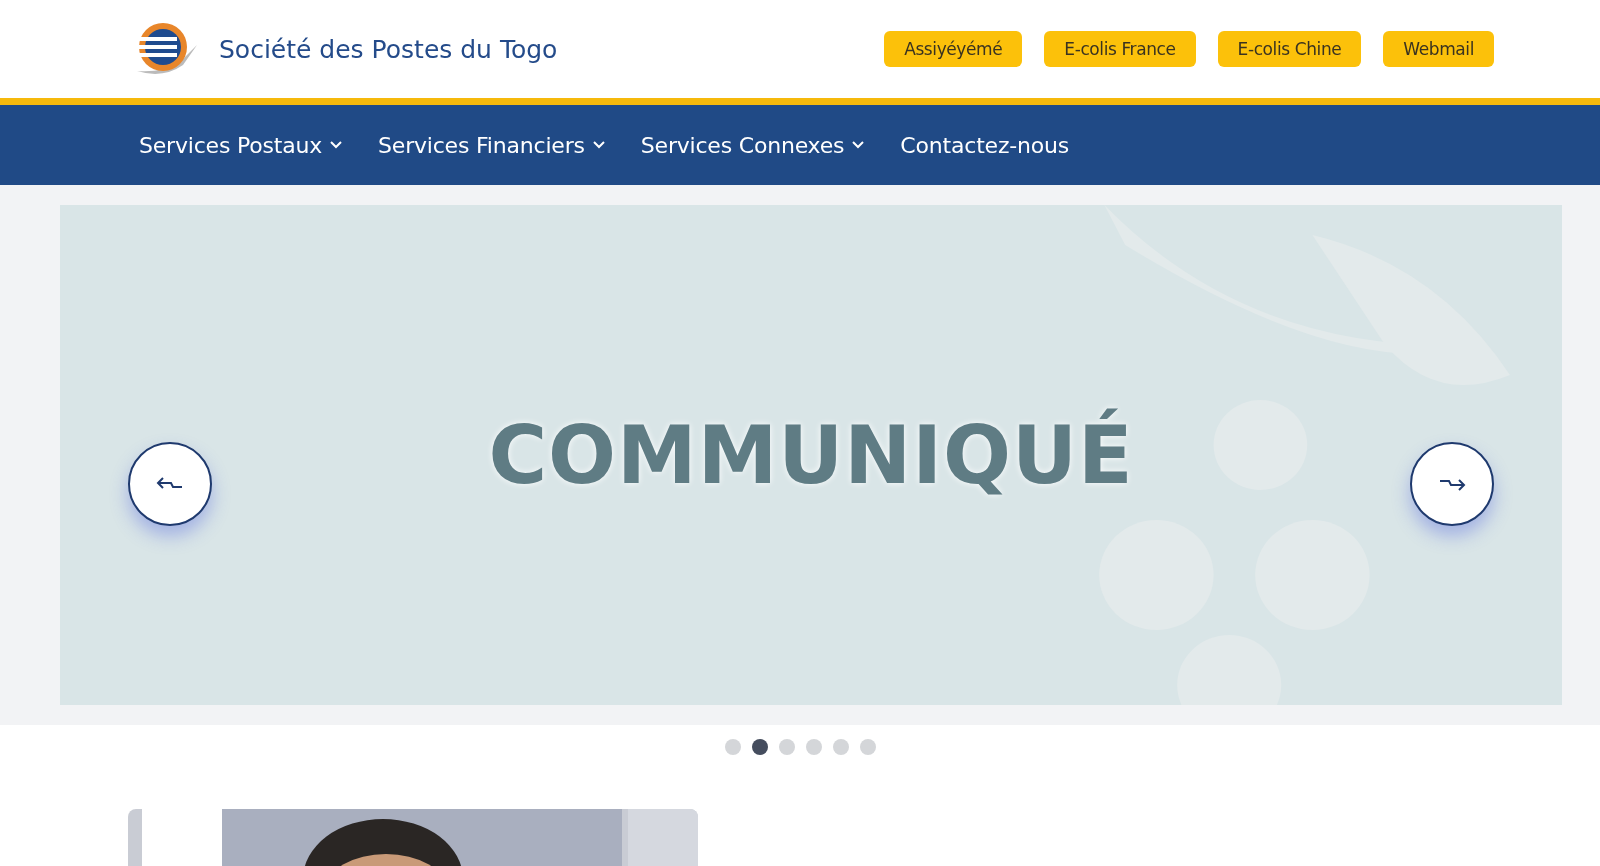 The width and height of the screenshot is (1600, 866). Describe the element at coordinates (241, 145) in the screenshot. I see `nav-menu-item: Services Postaux` at that location.